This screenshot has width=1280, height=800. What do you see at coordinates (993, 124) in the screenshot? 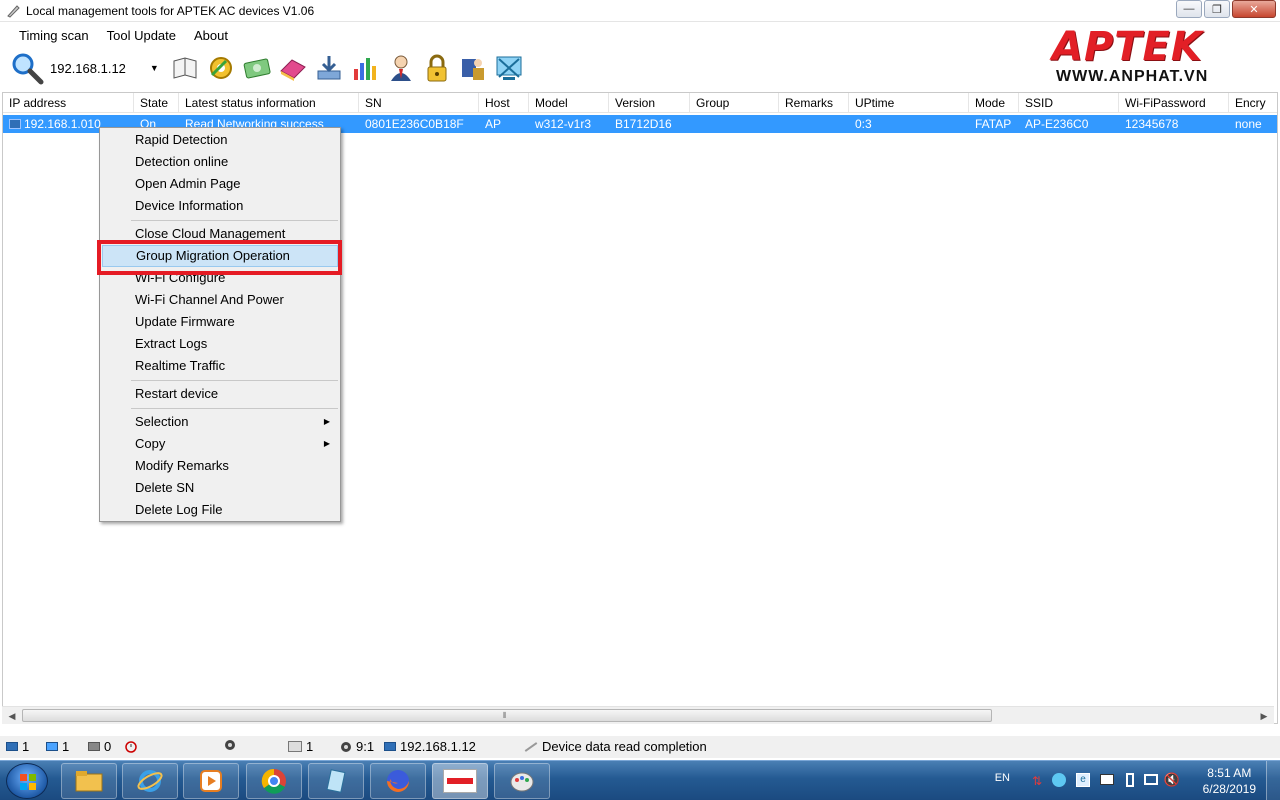
I see `cell-mode: FATAP` at bounding box center [993, 124].